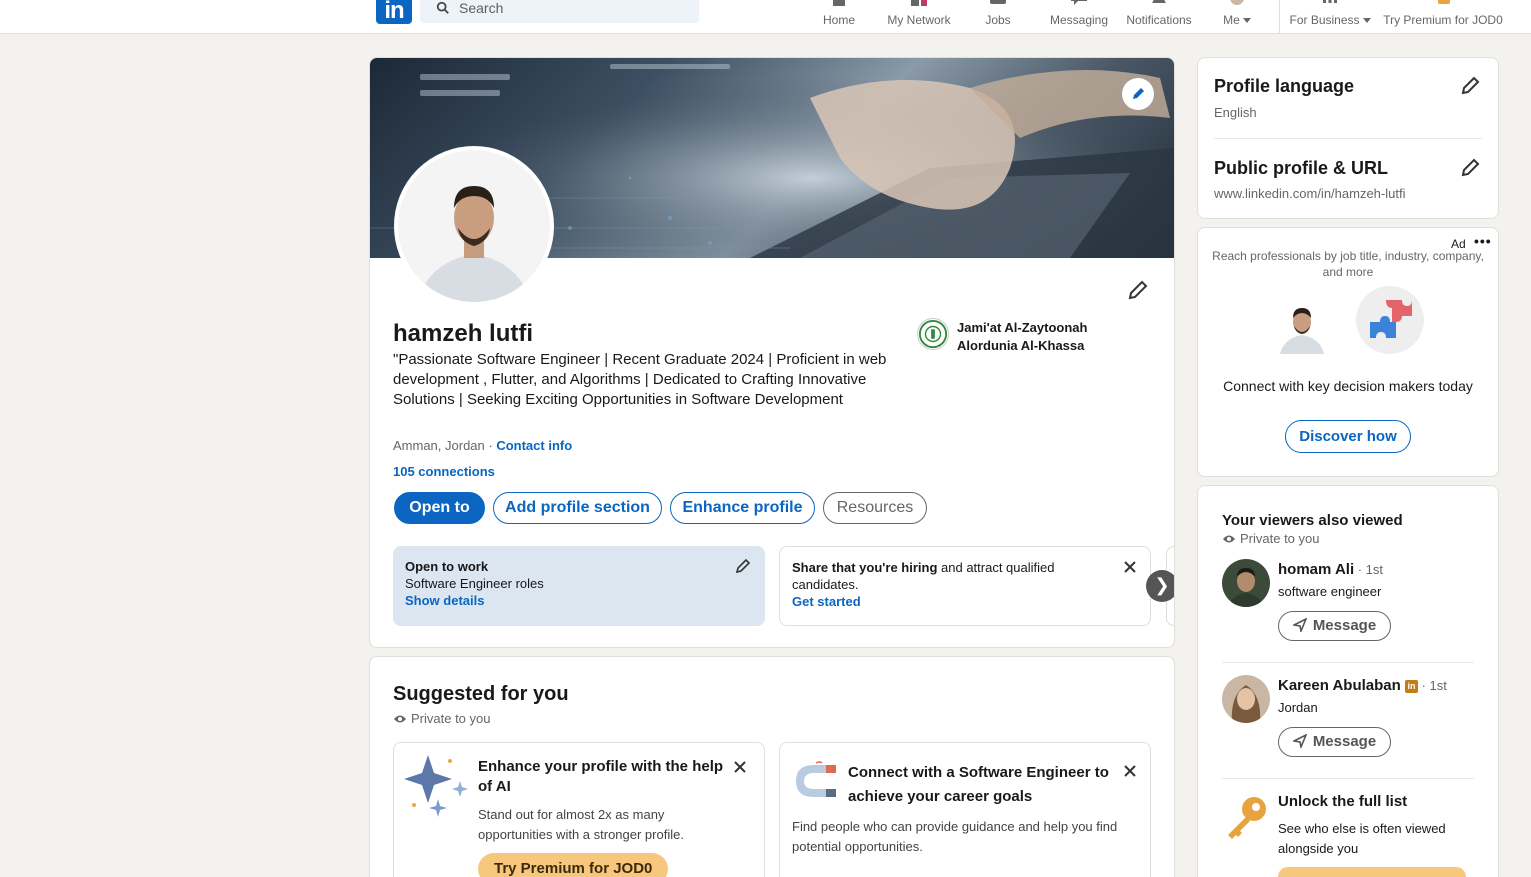  Describe the element at coordinates (534, 445) in the screenshot. I see `contact-info-link: Contact info` at that location.